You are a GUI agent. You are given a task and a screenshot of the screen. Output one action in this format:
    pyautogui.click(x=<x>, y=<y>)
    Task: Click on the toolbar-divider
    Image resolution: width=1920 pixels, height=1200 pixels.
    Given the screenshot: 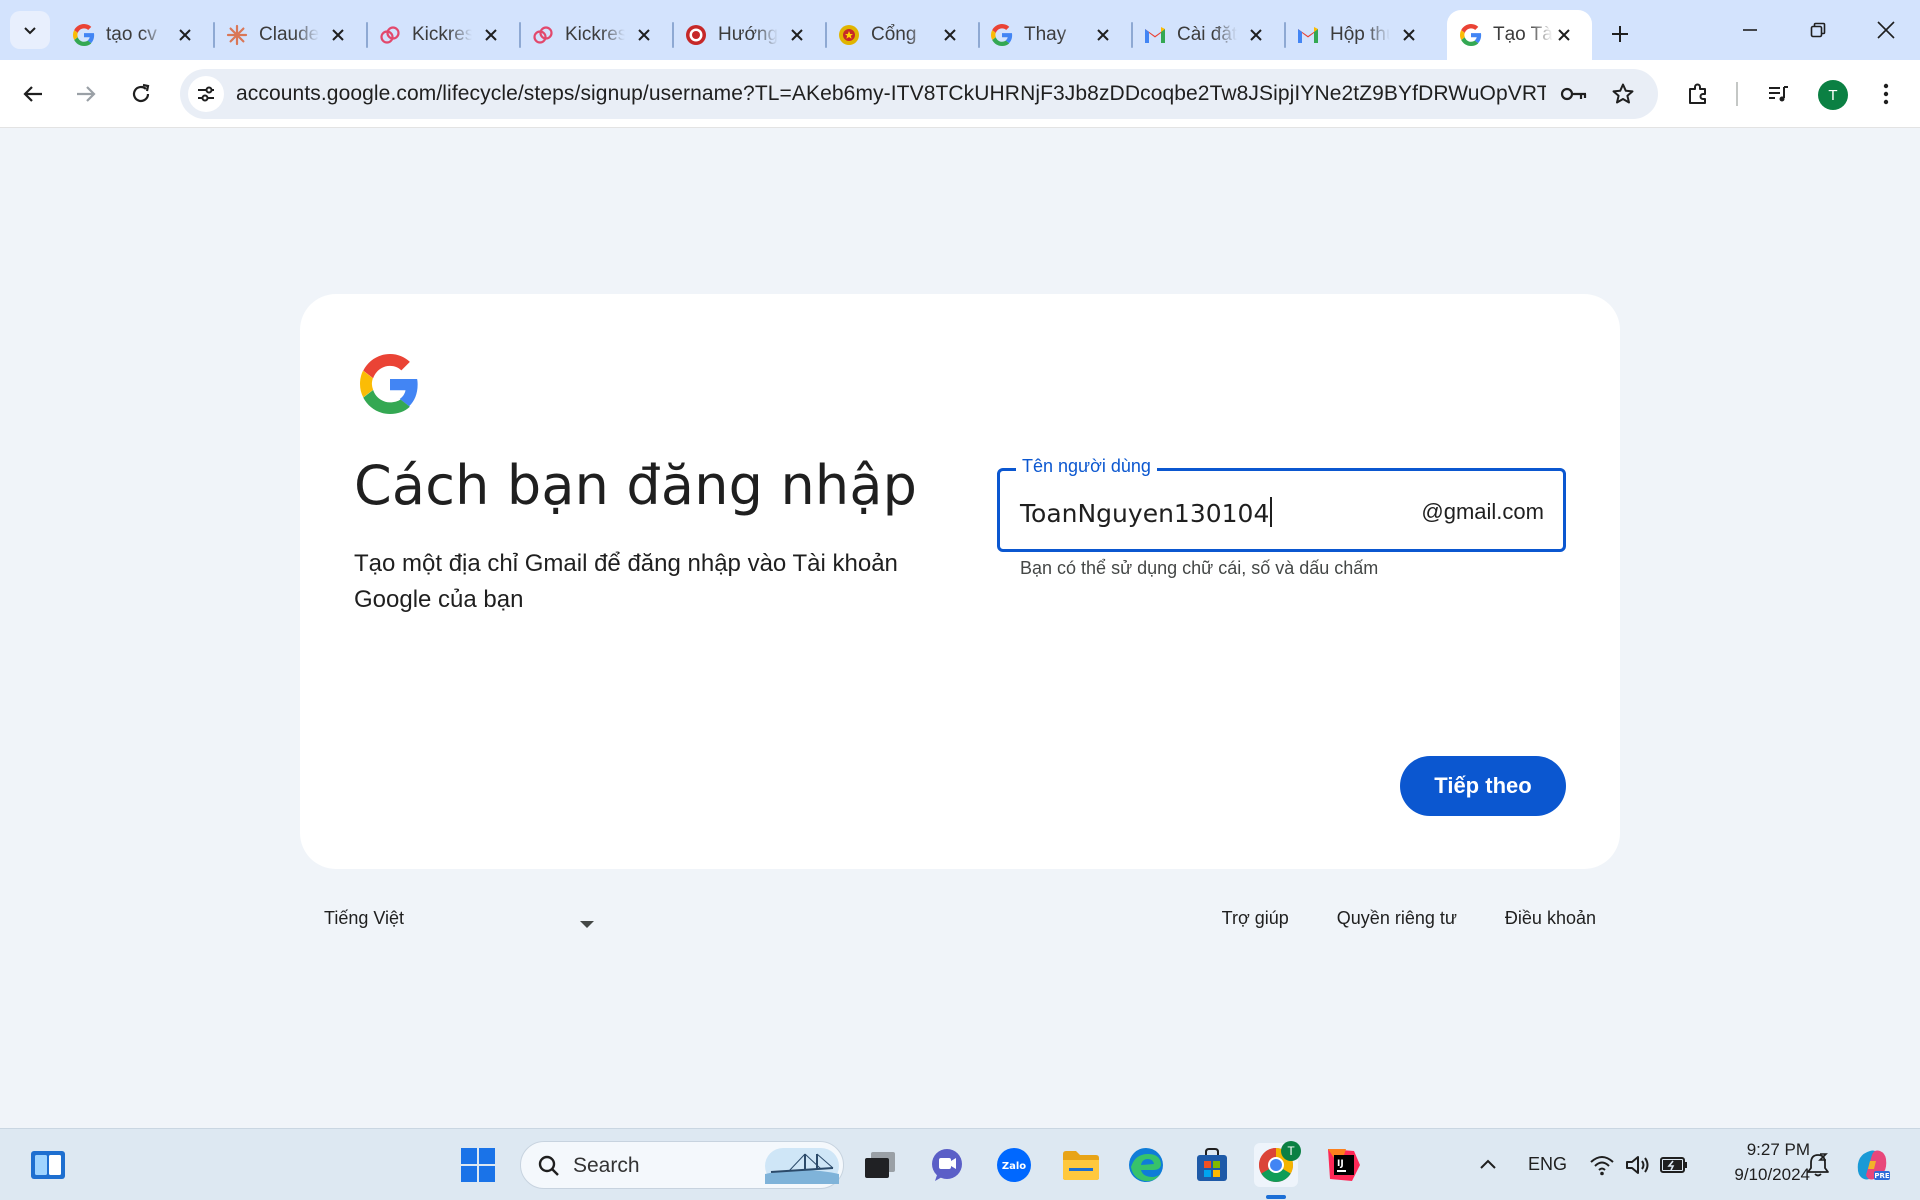 What is the action you would take?
    pyautogui.click(x=1737, y=94)
    